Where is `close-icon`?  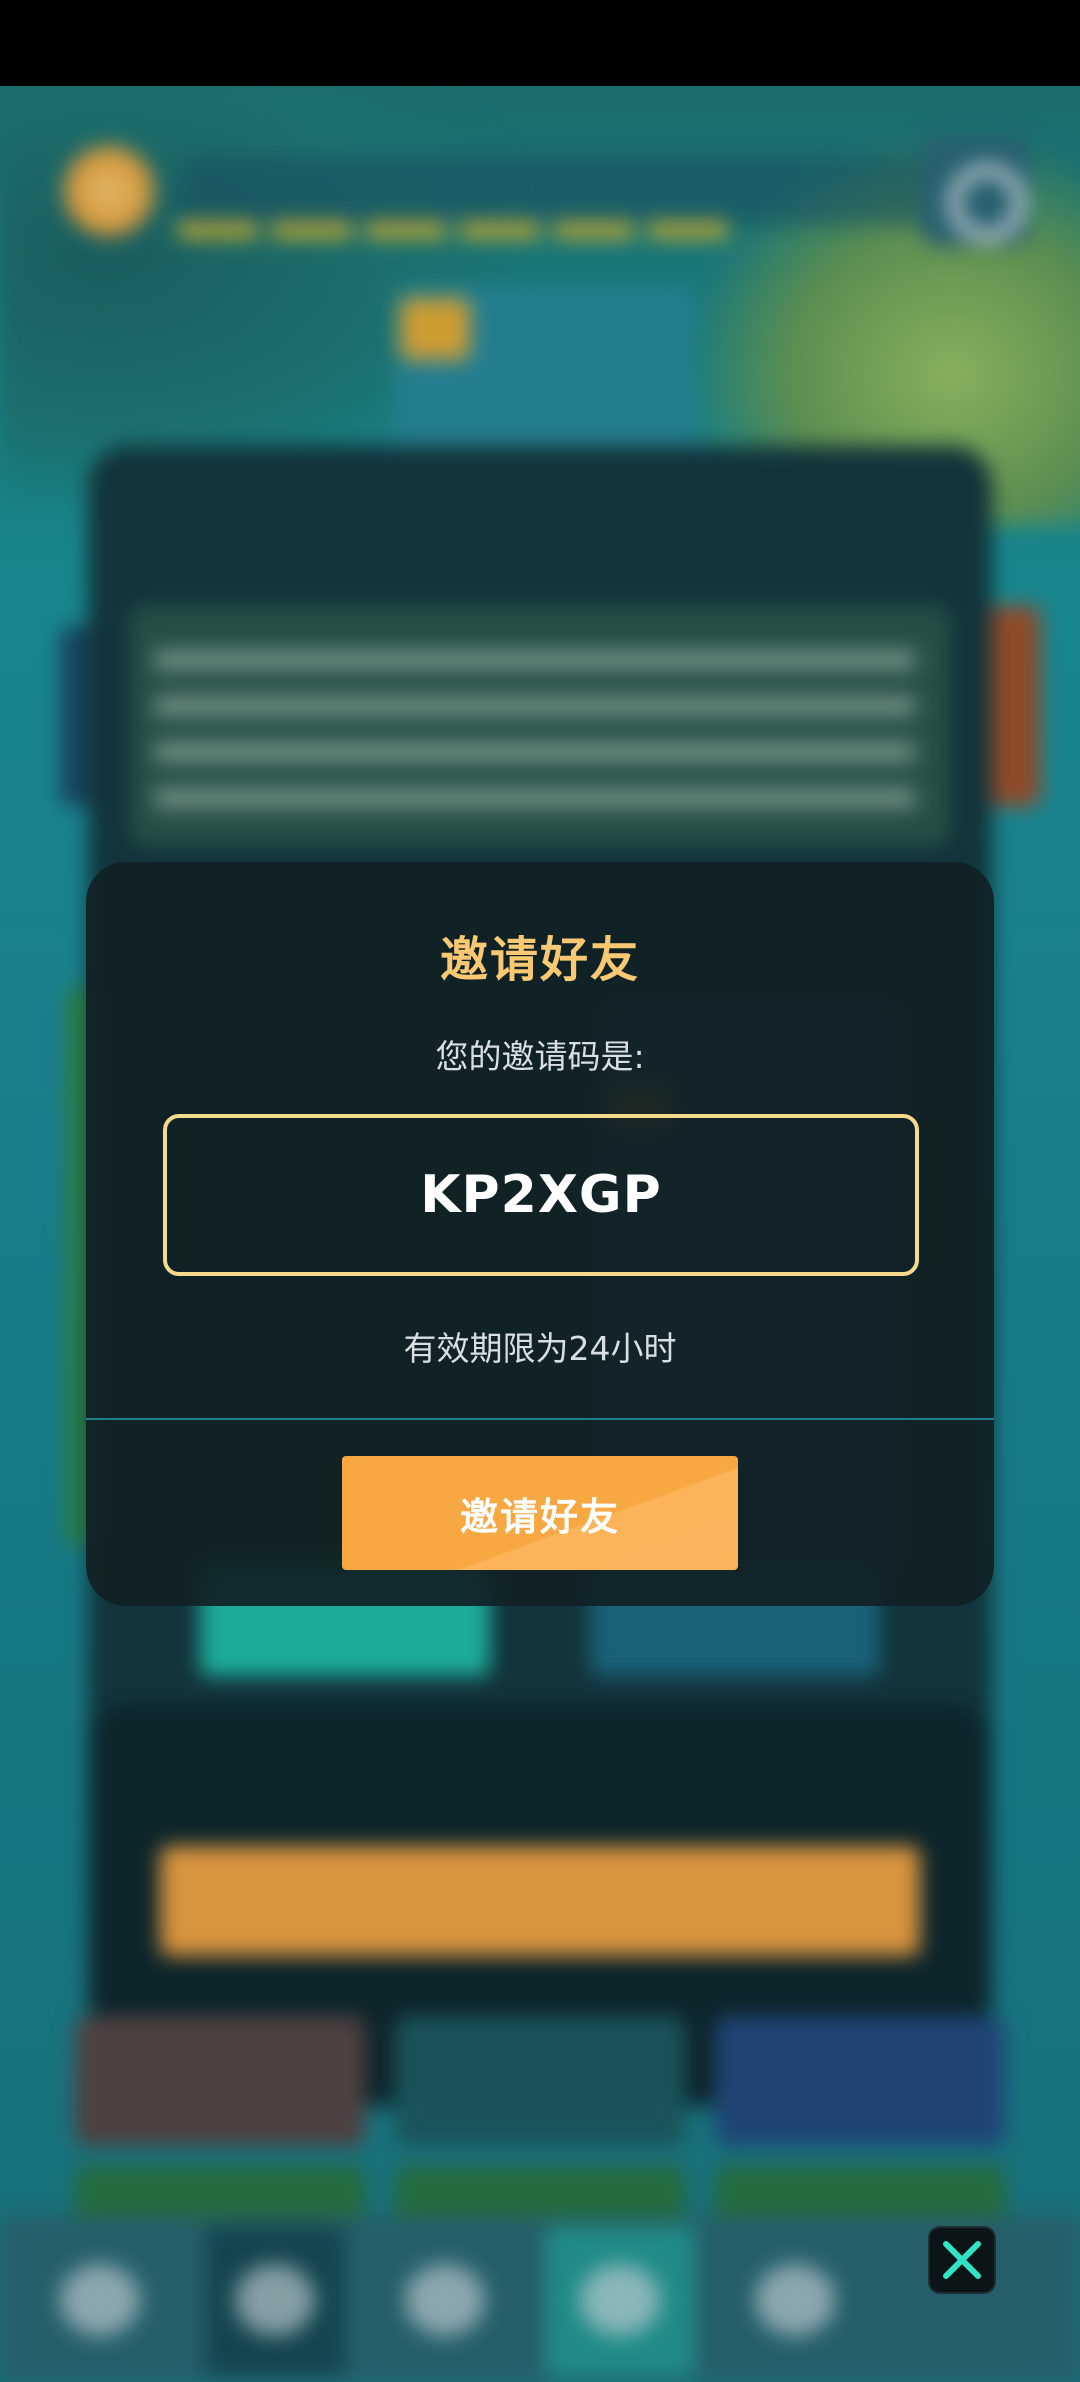
close-icon is located at coordinates (962, 2260).